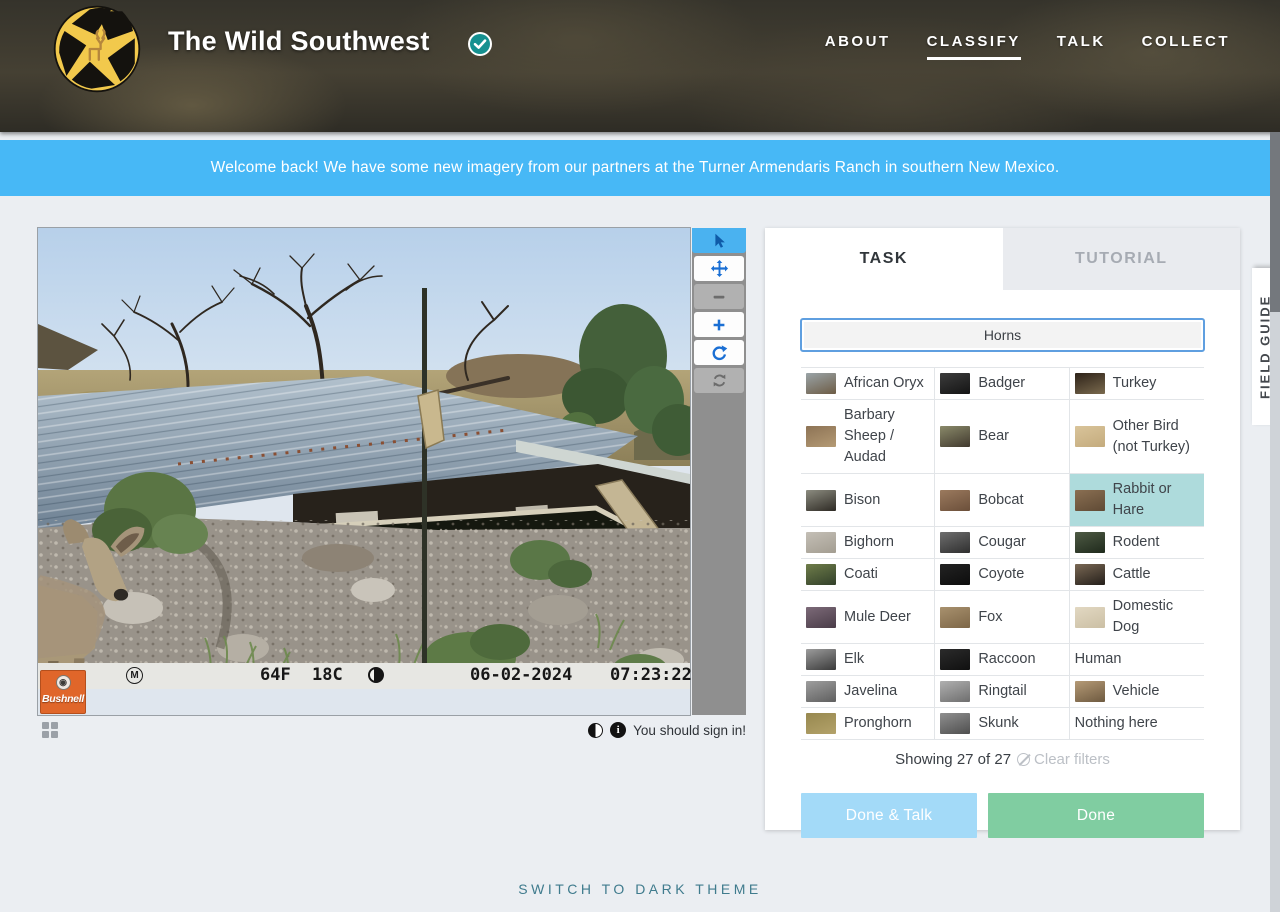 This screenshot has height=912, width=1280. I want to click on species-label: Human, so click(1098, 659).